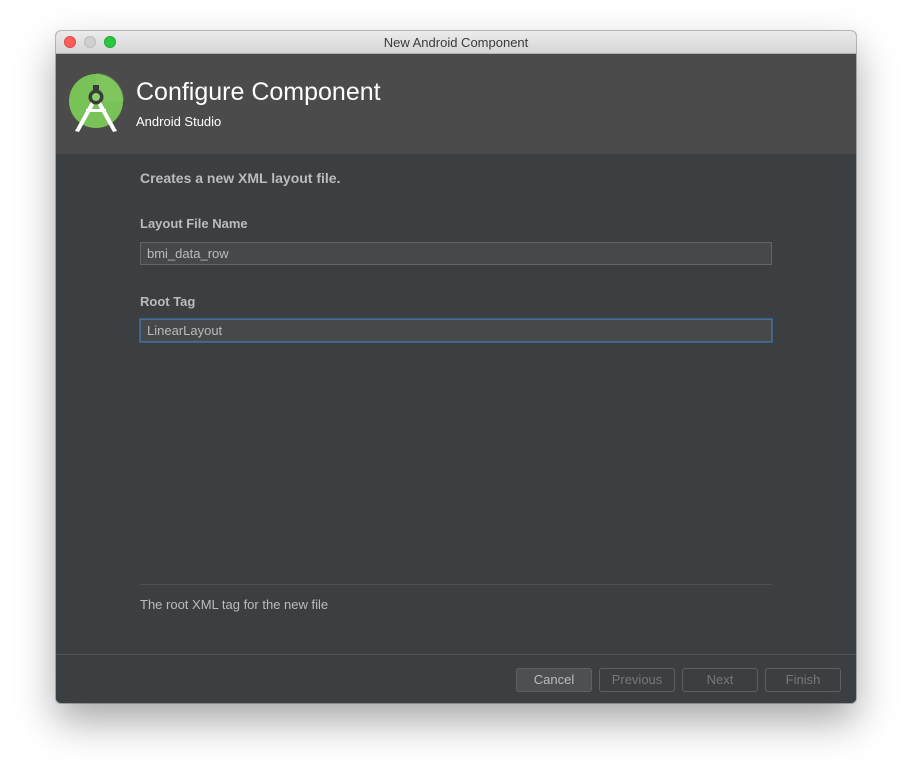 The width and height of the screenshot is (912, 784). Describe the element at coordinates (456, 104) in the screenshot. I see `wizard-header: Configure Component Android Studio` at that location.